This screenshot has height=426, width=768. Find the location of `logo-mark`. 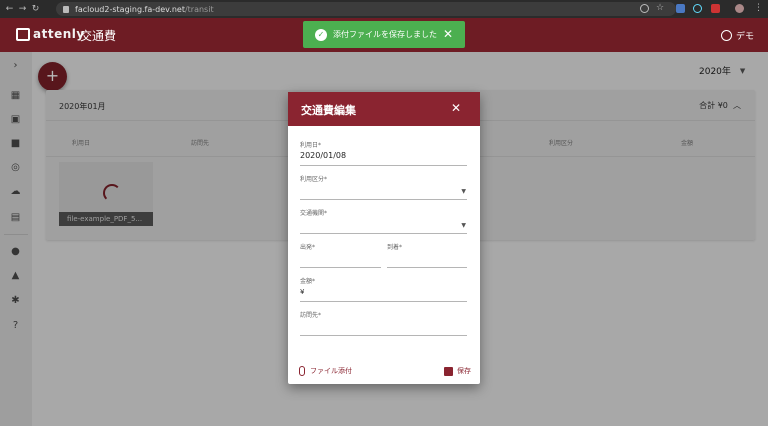

logo-mark is located at coordinates (23, 34).